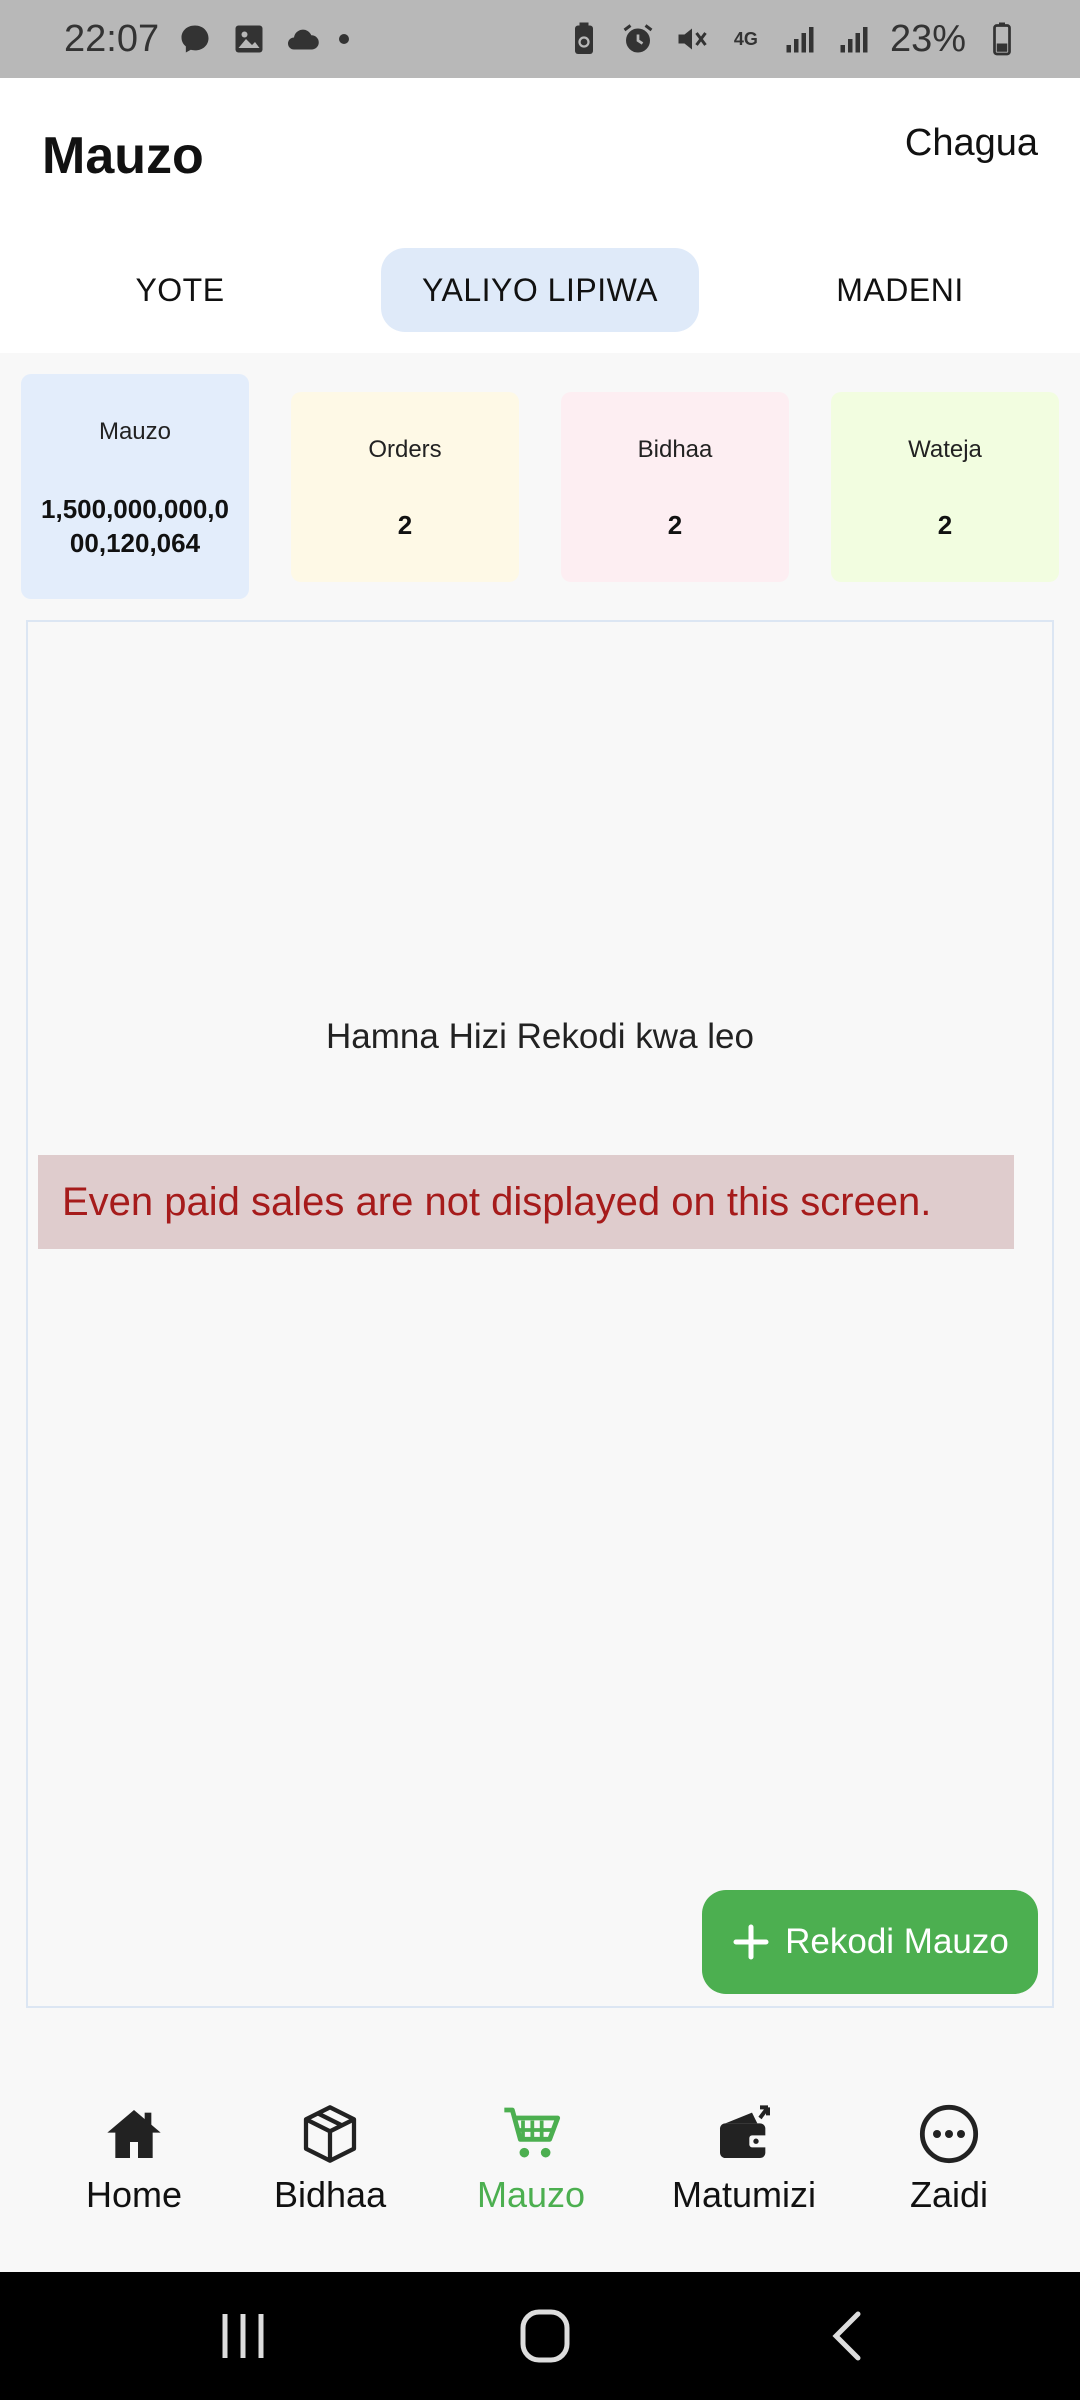 This screenshot has width=1080, height=2400. Describe the element at coordinates (135, 486) in the screenshot. I see `stat-card-mauzo: Mauzo 1,500,000,000,000,120,064` at that location.